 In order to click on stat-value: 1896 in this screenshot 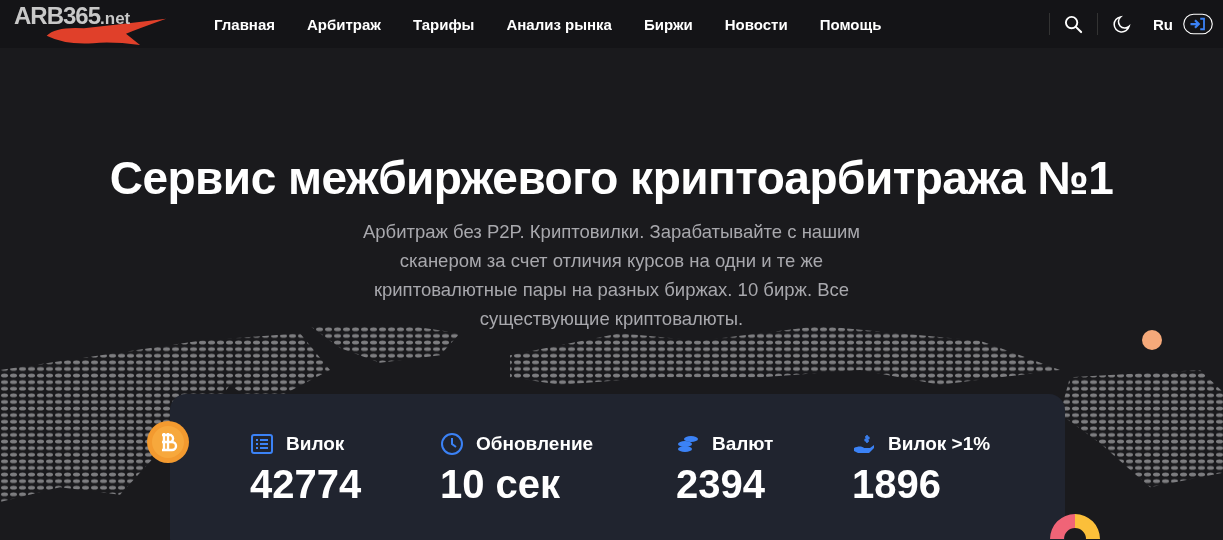, I will do `click(897, 484)`.